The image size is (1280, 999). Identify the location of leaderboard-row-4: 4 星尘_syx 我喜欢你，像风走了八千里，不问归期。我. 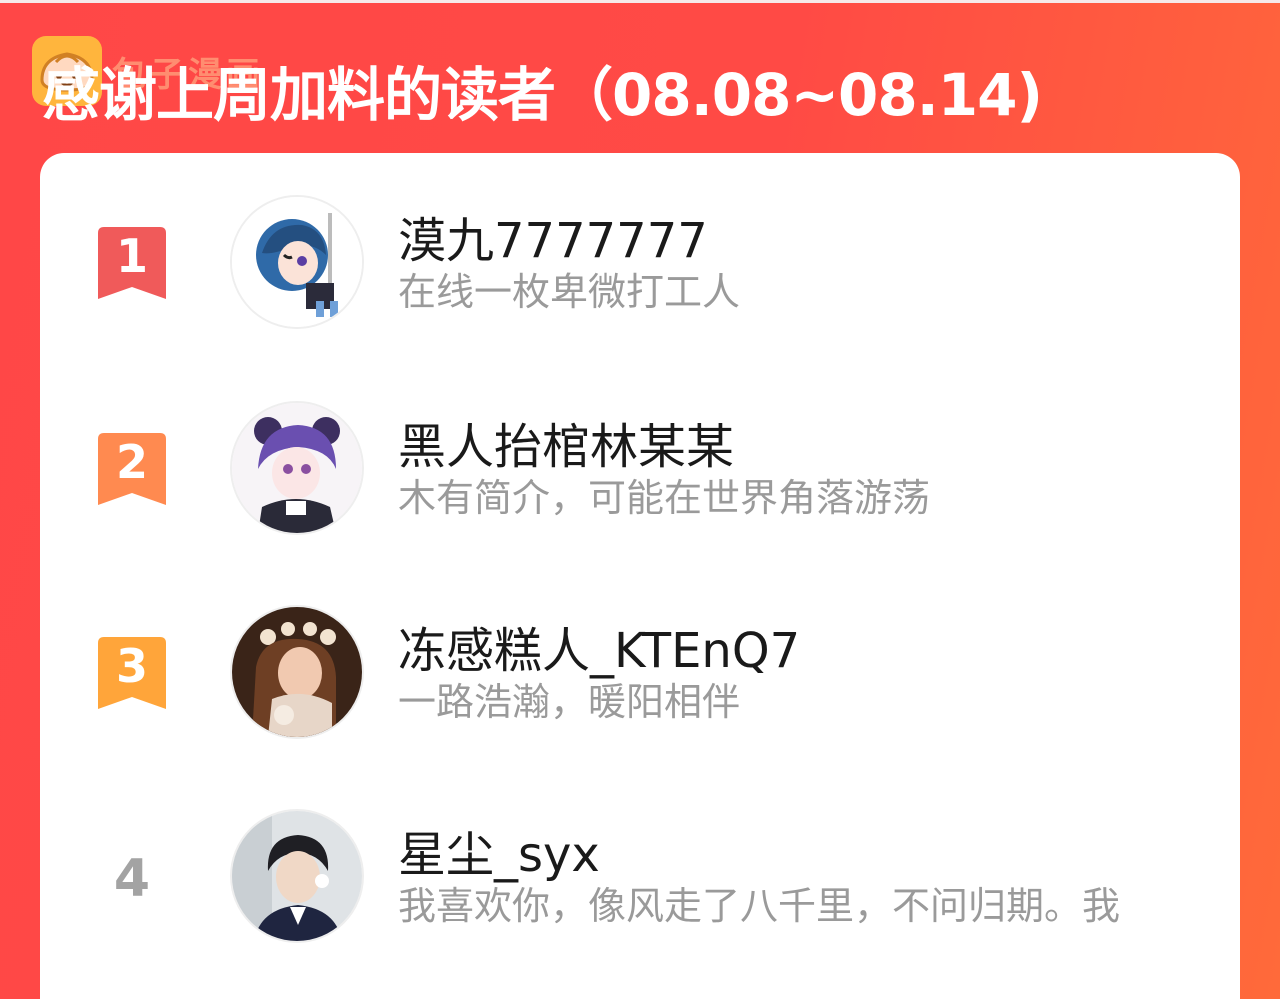
(640, 879).